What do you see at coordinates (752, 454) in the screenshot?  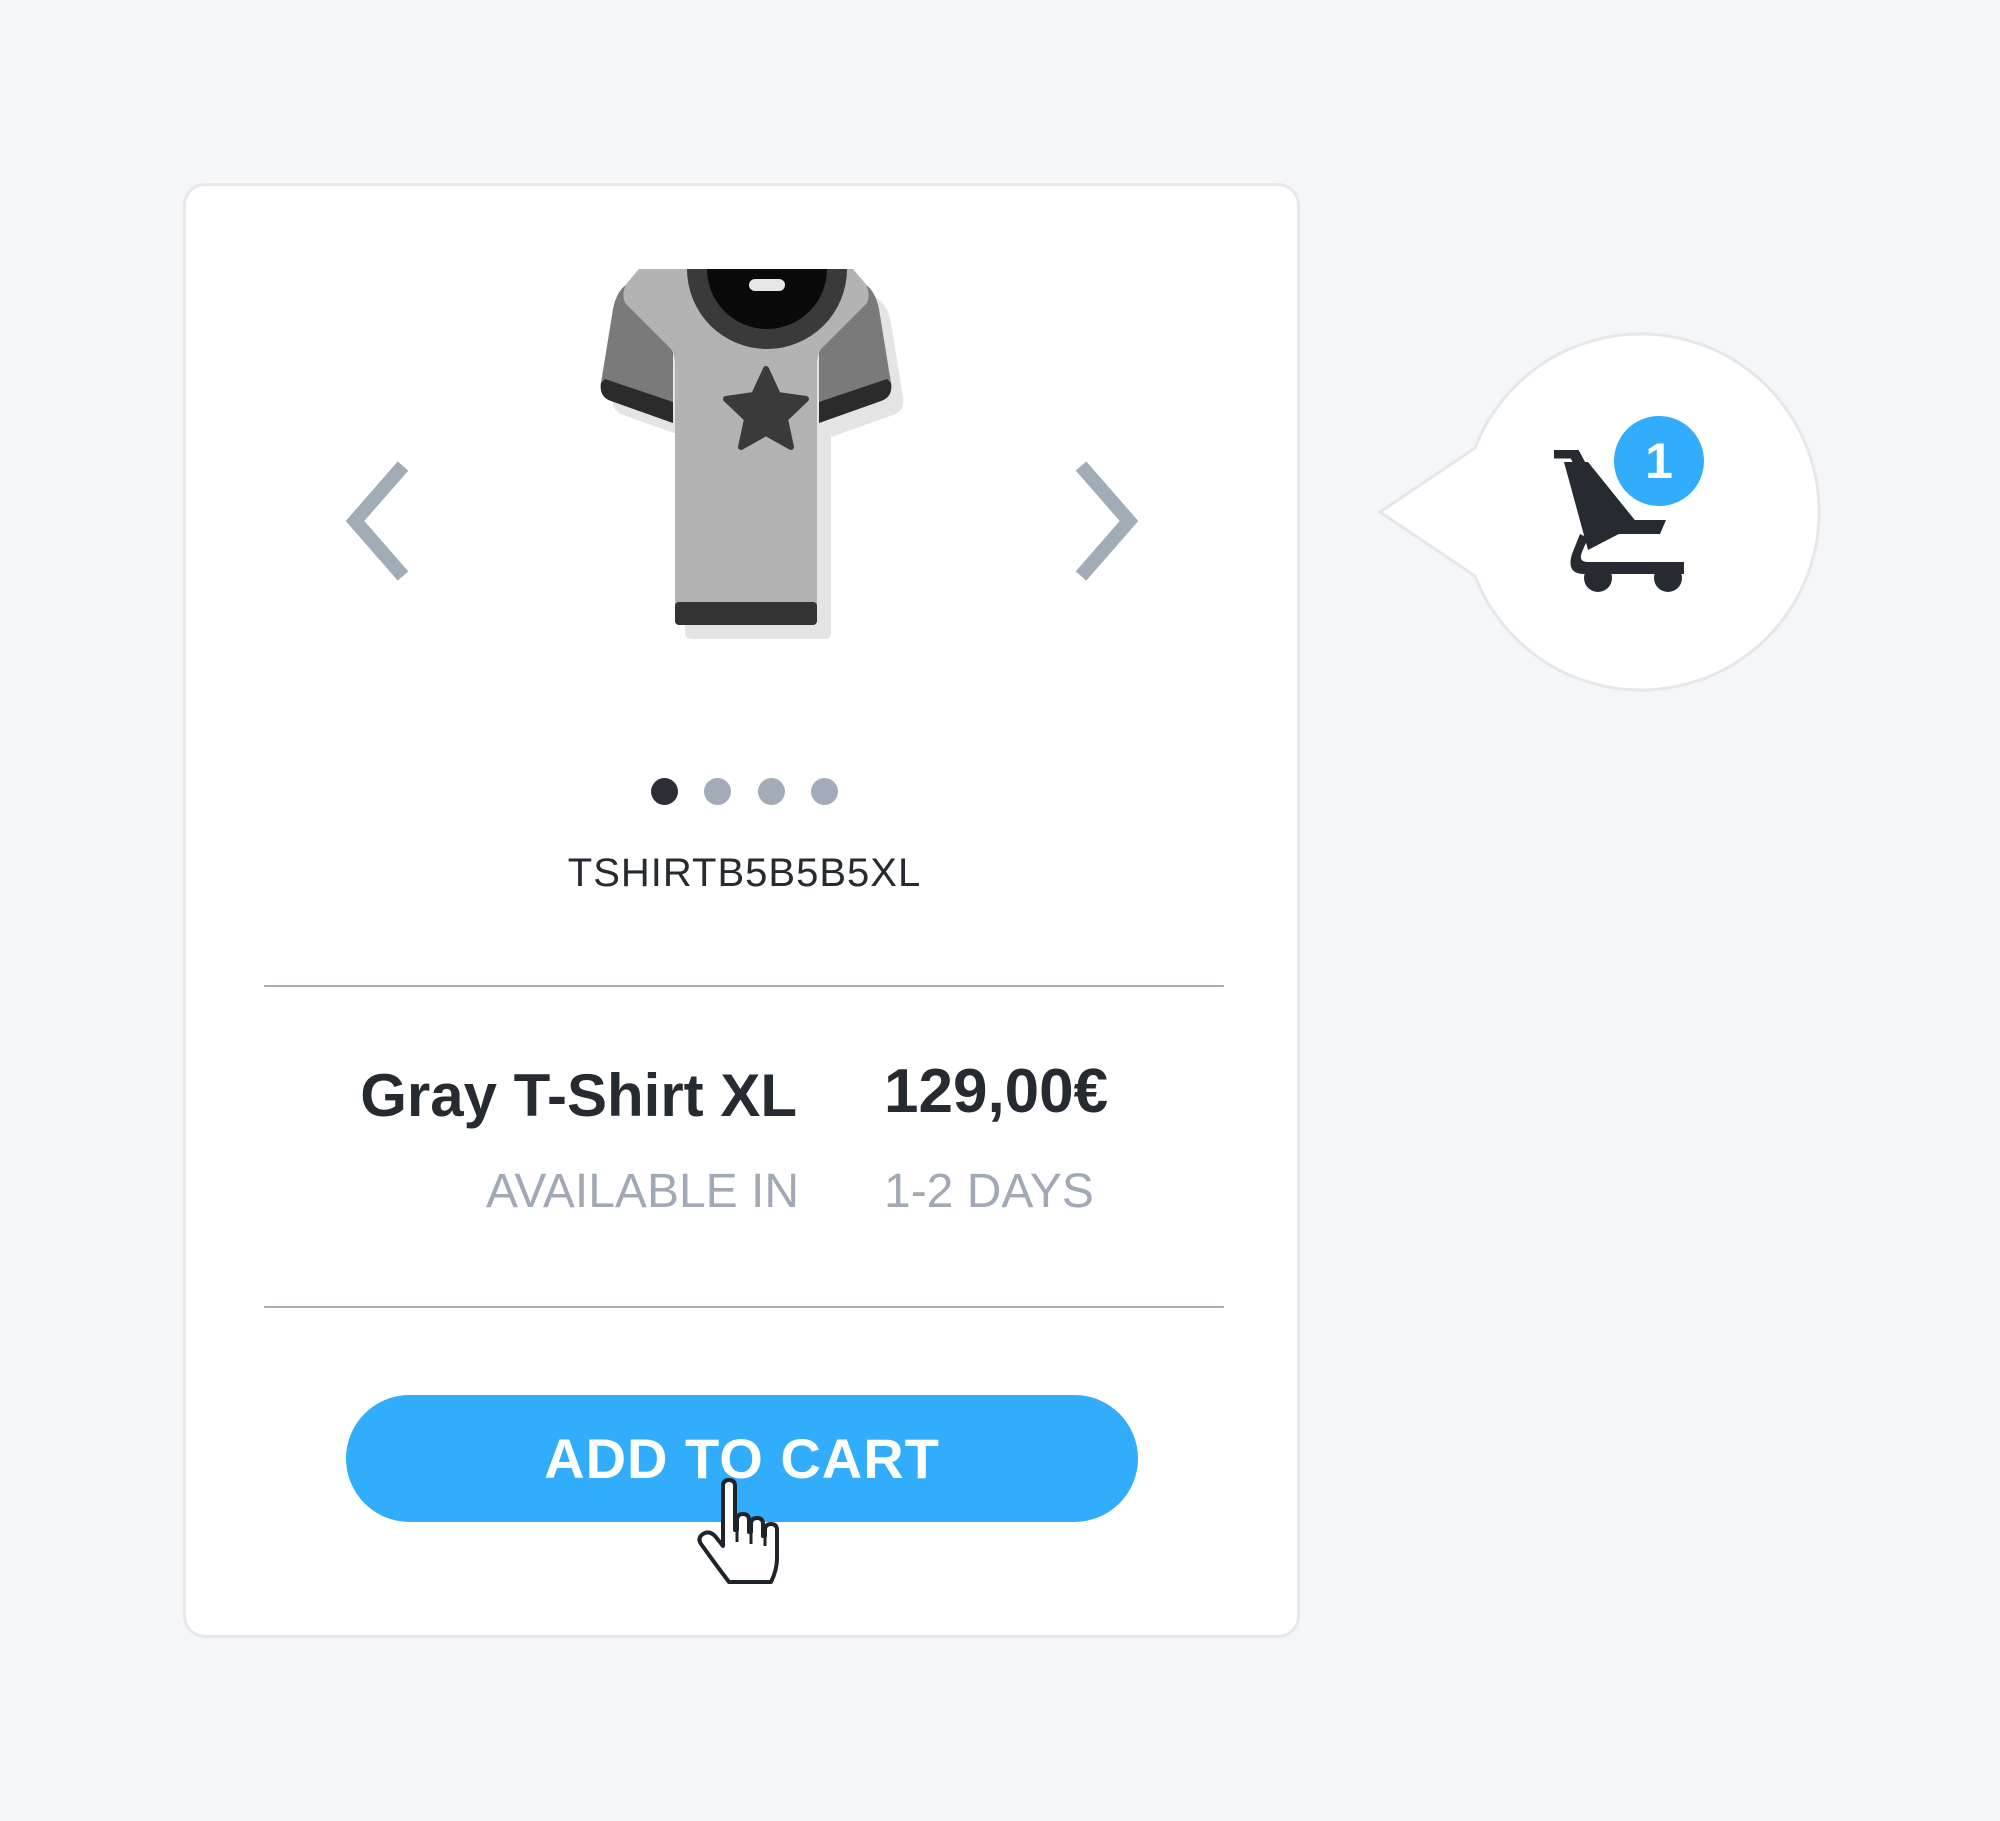 I see `t-shirt-icon` at bounding box center [752, 454].